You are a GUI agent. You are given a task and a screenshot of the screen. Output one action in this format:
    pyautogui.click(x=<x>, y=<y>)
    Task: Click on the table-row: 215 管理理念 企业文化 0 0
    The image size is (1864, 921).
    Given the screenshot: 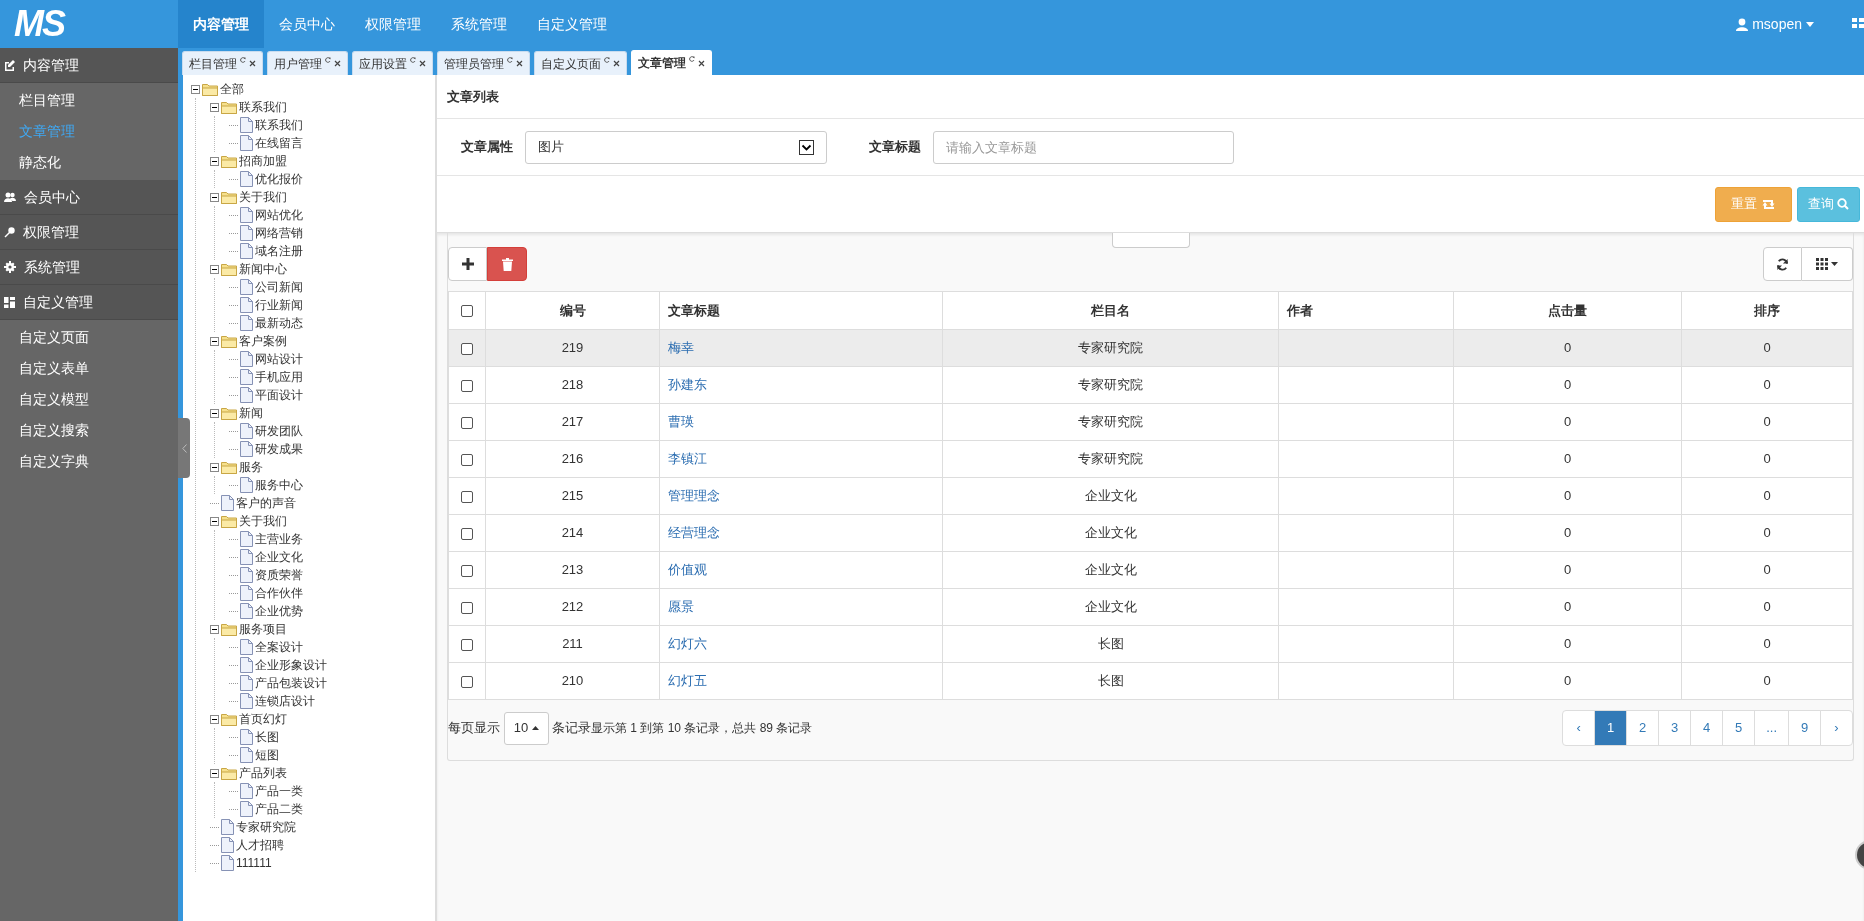 What is the action you would take?
    pyautogui.click(x=1150, y=496)
    